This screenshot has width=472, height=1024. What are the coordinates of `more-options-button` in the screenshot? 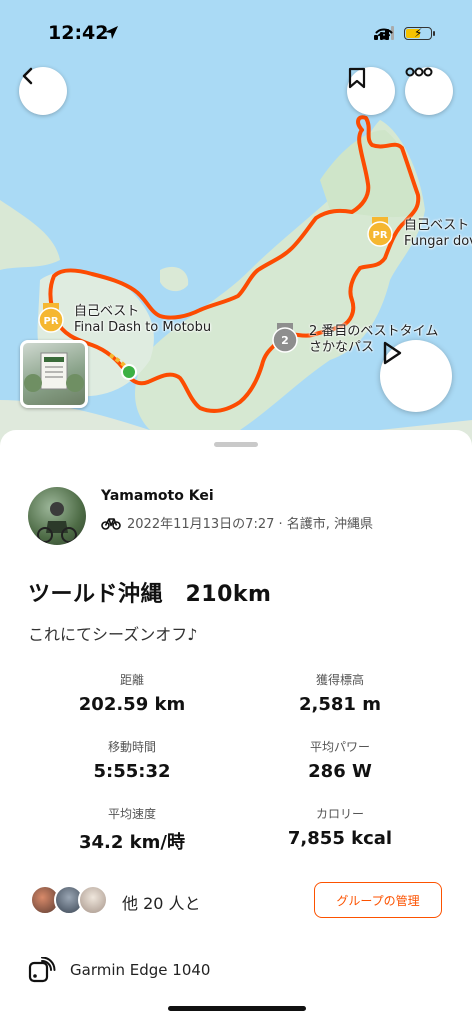 It's located at (429, 91).